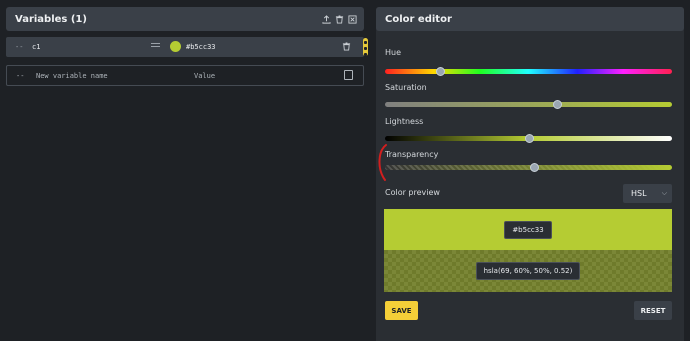  What do you see at coordinates (204, 76) in the screenshot?
I see `new-variable-value-input: Value` at bounding box center [204, 76].